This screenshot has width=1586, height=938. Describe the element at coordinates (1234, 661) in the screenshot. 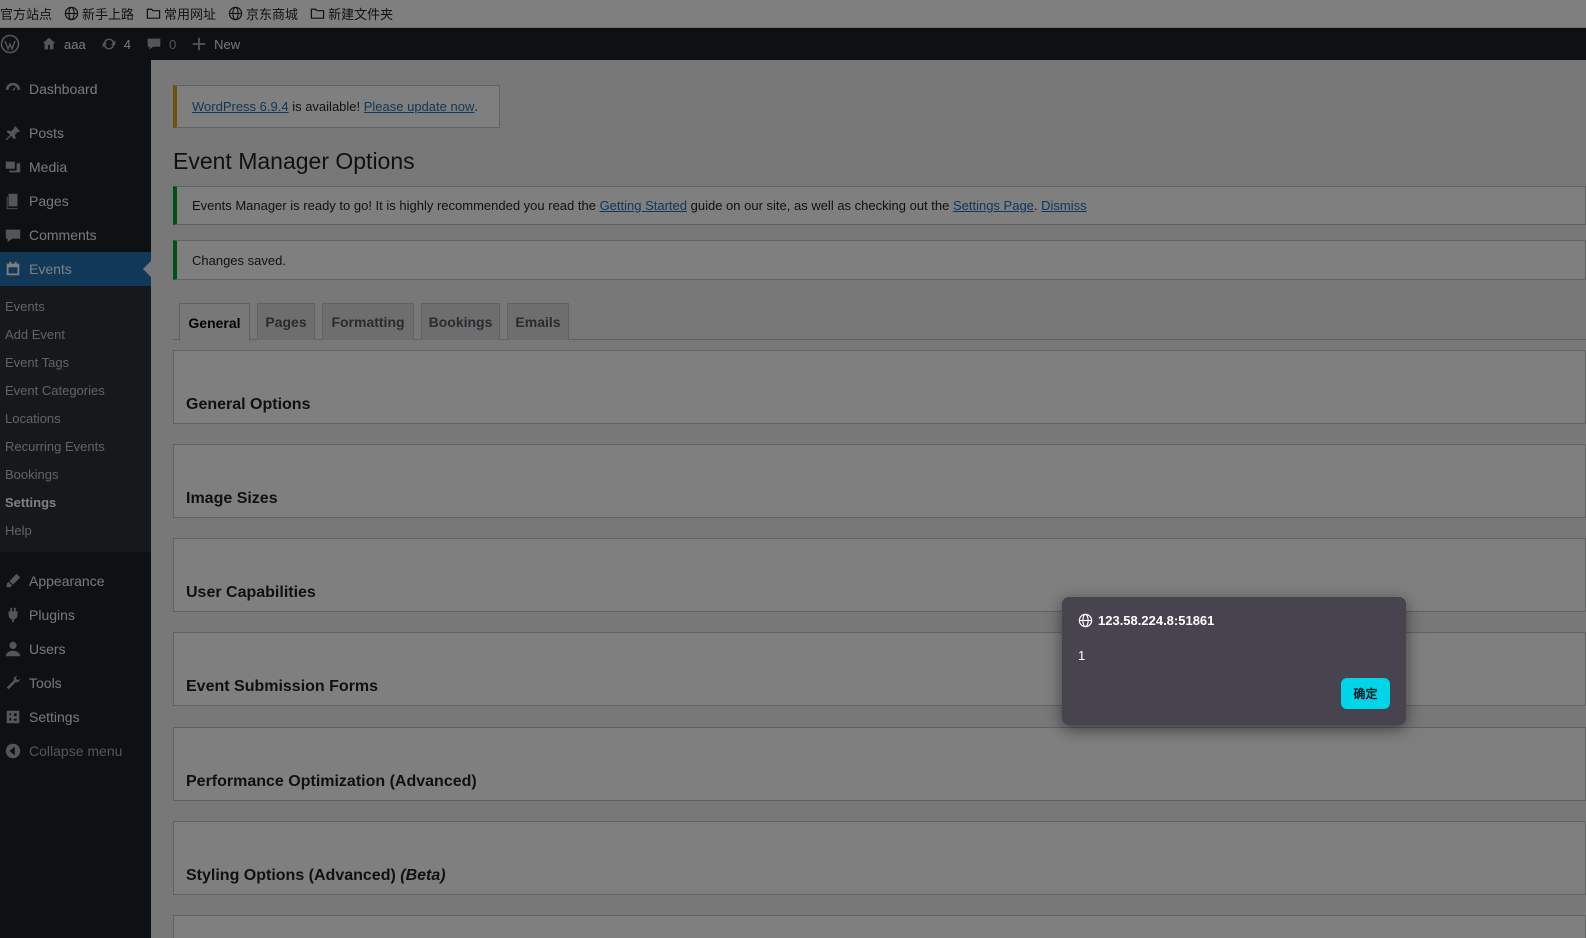

I see `alert-dialog: 123.58.224.8:51861 1 确定` at that location.